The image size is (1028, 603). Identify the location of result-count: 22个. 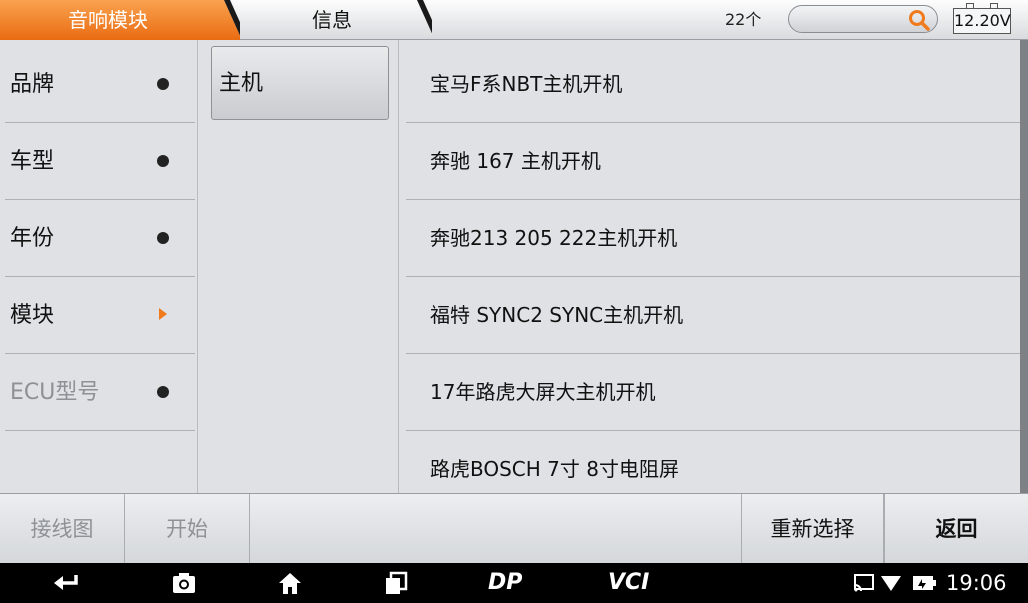
(743, 19).